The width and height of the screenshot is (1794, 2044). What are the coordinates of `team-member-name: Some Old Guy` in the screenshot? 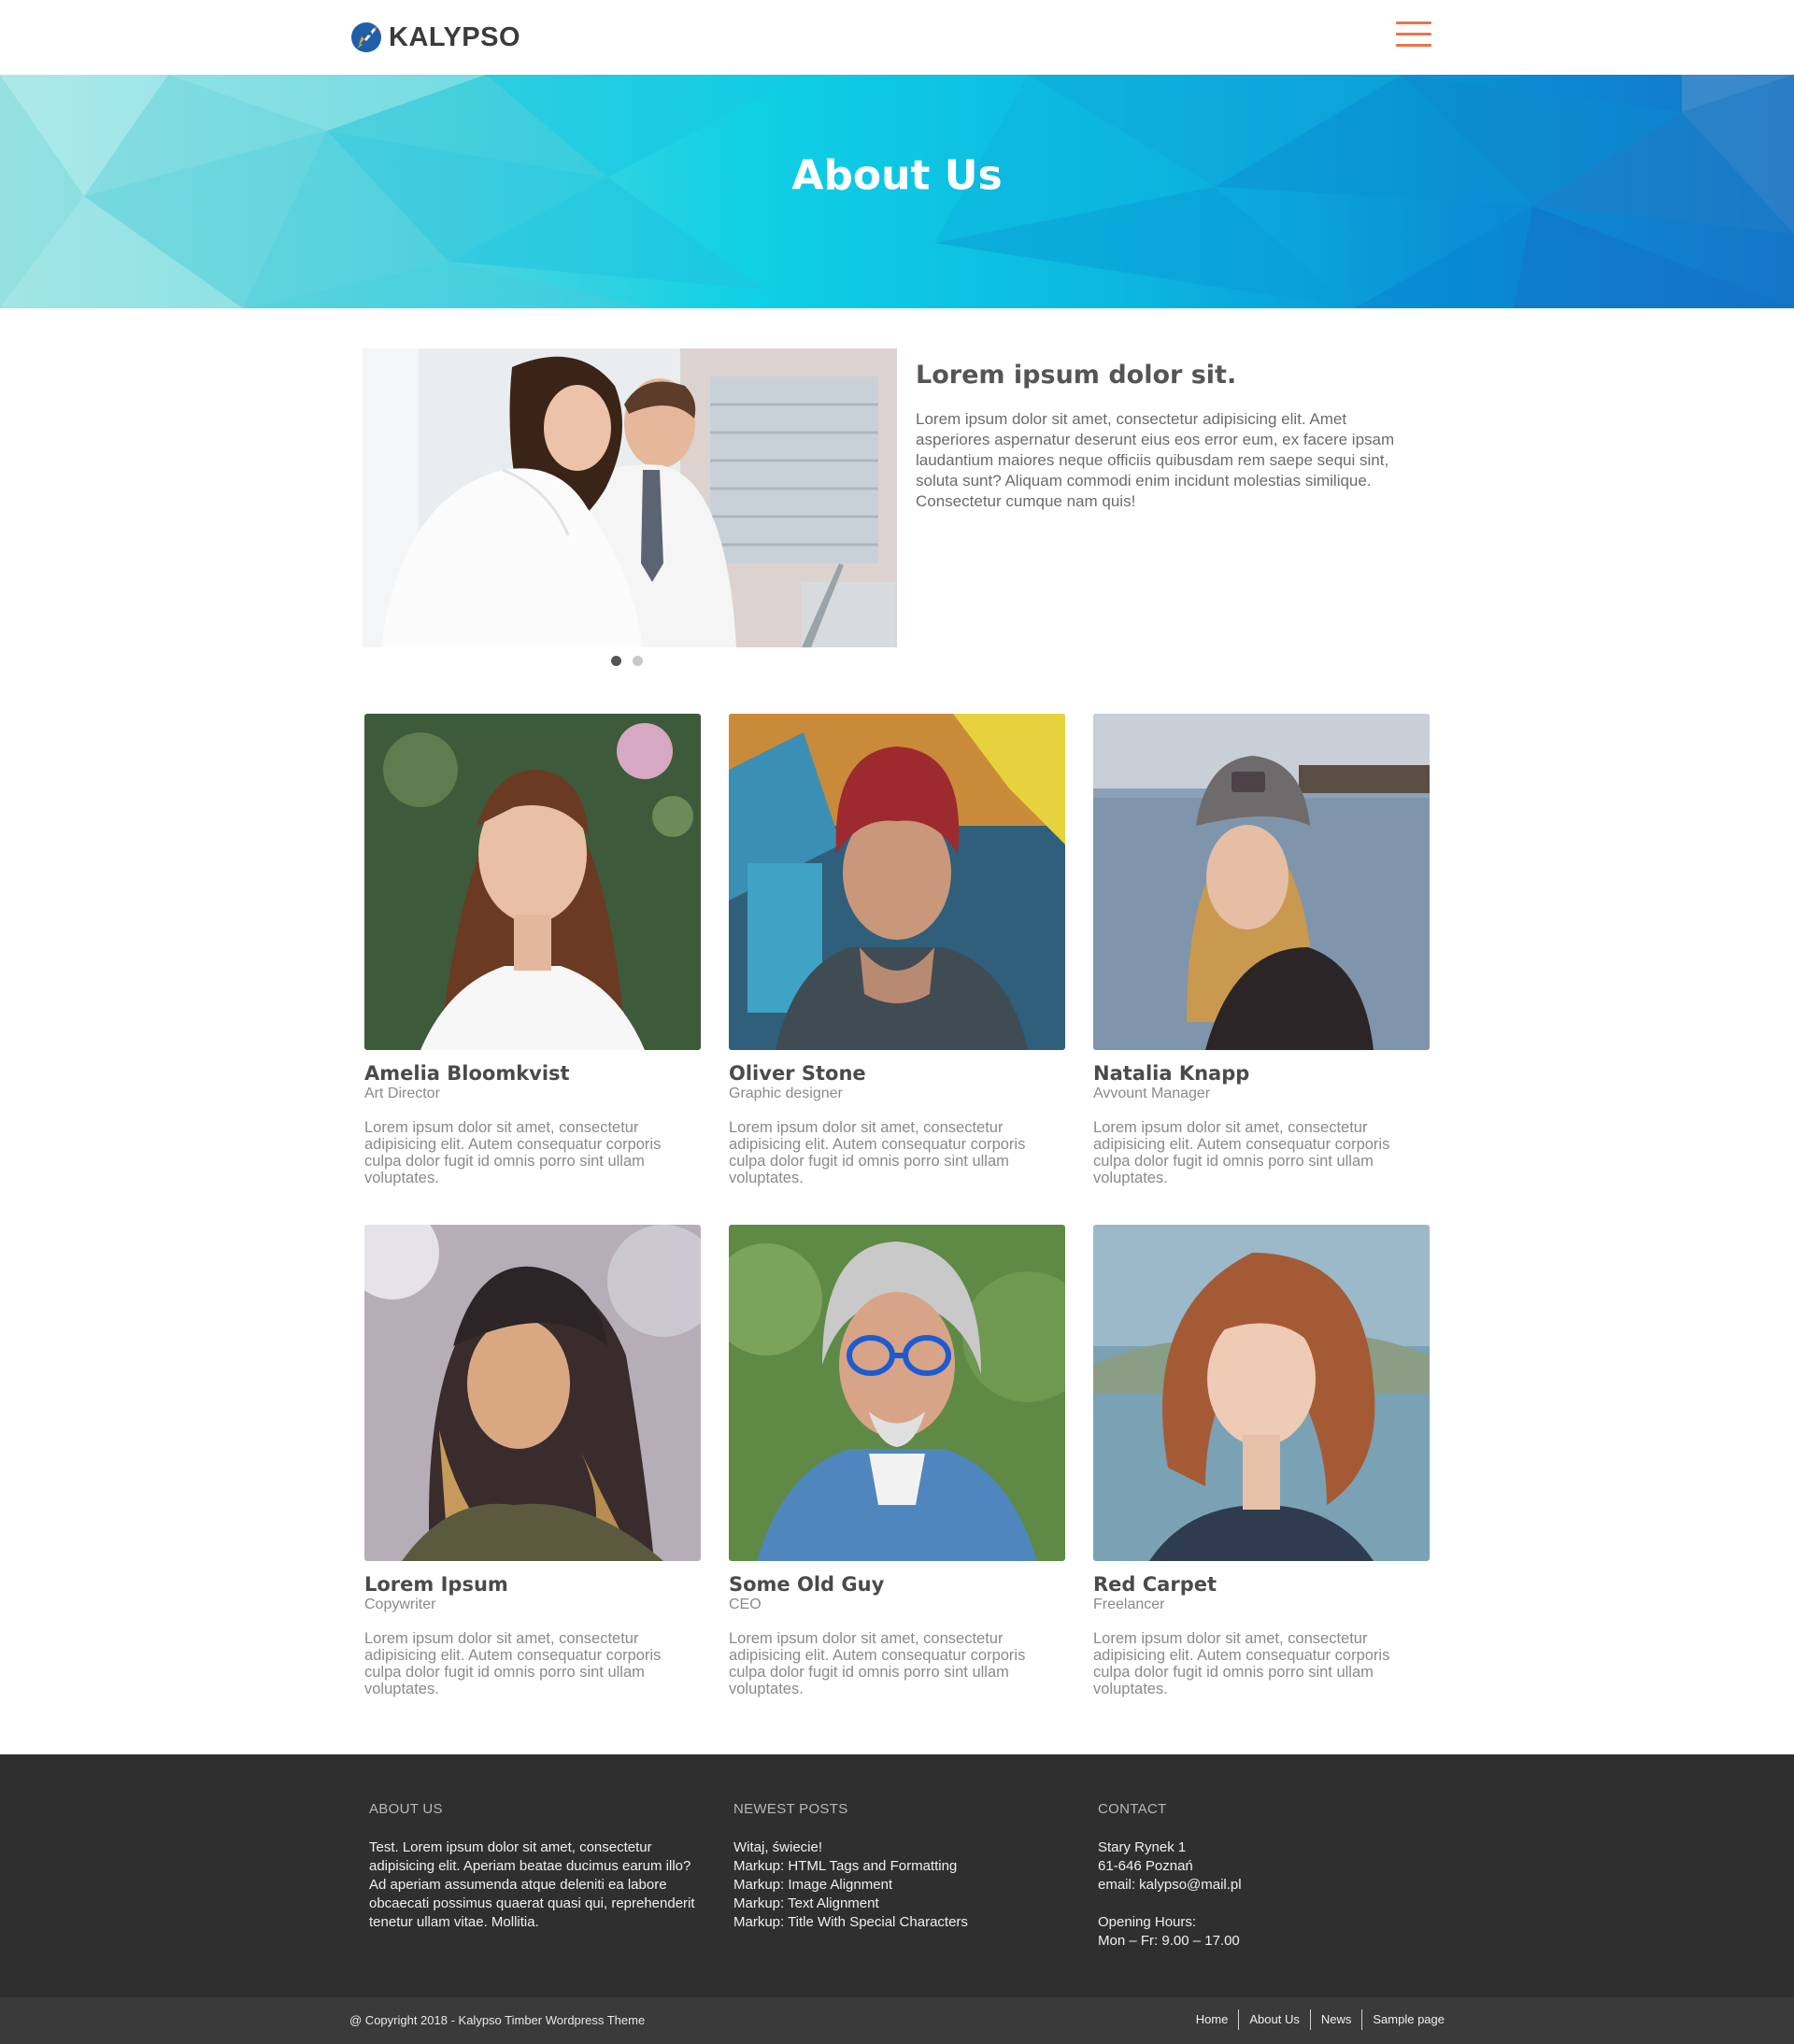 It's located at (807, 1584).